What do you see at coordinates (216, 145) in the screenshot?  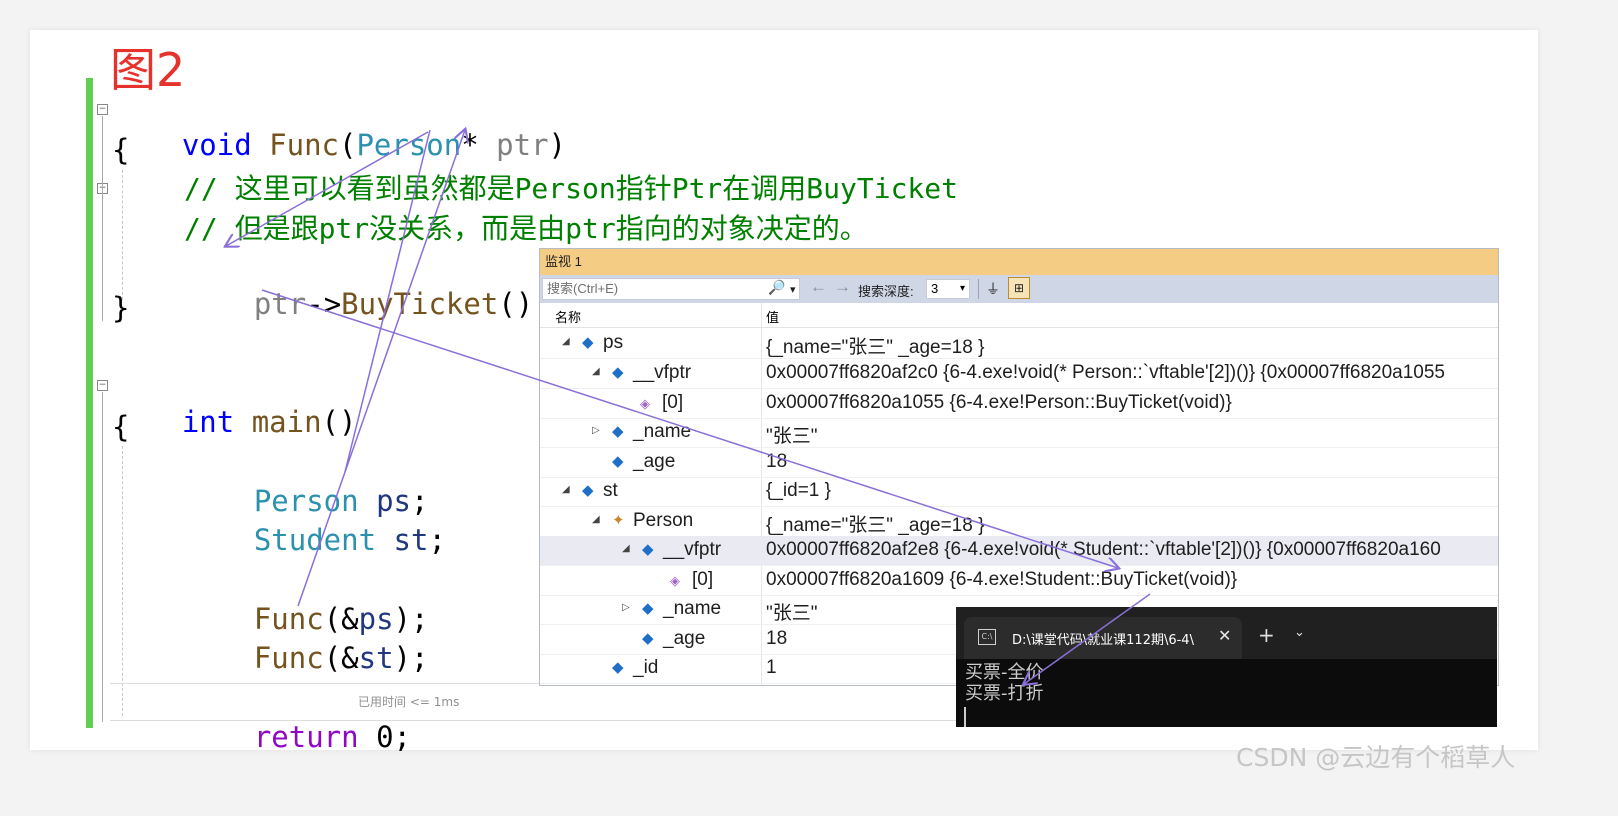 I see `keyword: void` at bounding box center [216, 145].